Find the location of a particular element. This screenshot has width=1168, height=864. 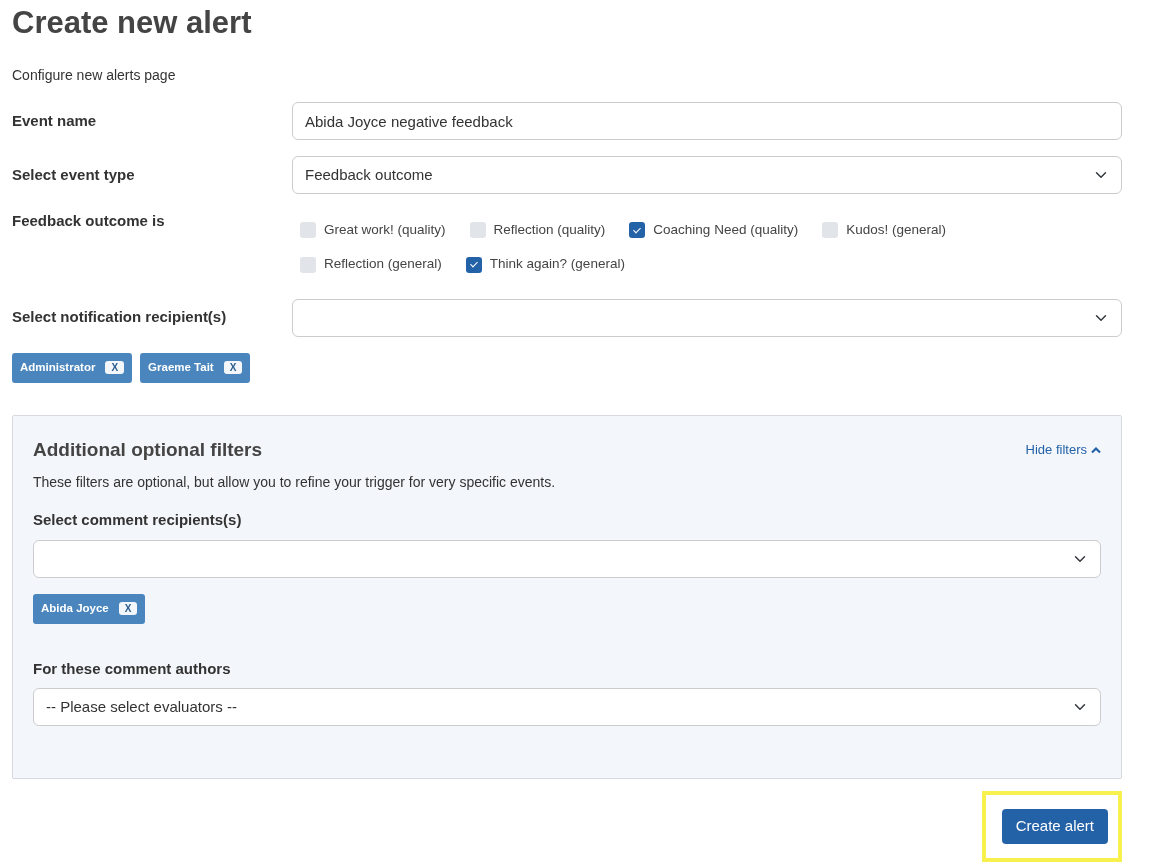

field-label: Select notification recipient(s) is located at coordinates (120, 317).